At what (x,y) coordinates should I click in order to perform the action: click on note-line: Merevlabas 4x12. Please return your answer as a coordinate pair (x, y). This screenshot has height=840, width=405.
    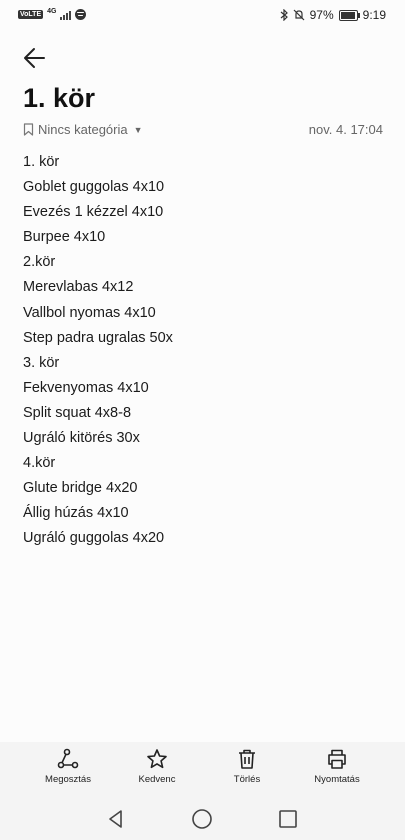
    Looking at the image, I should click on (78, 287).